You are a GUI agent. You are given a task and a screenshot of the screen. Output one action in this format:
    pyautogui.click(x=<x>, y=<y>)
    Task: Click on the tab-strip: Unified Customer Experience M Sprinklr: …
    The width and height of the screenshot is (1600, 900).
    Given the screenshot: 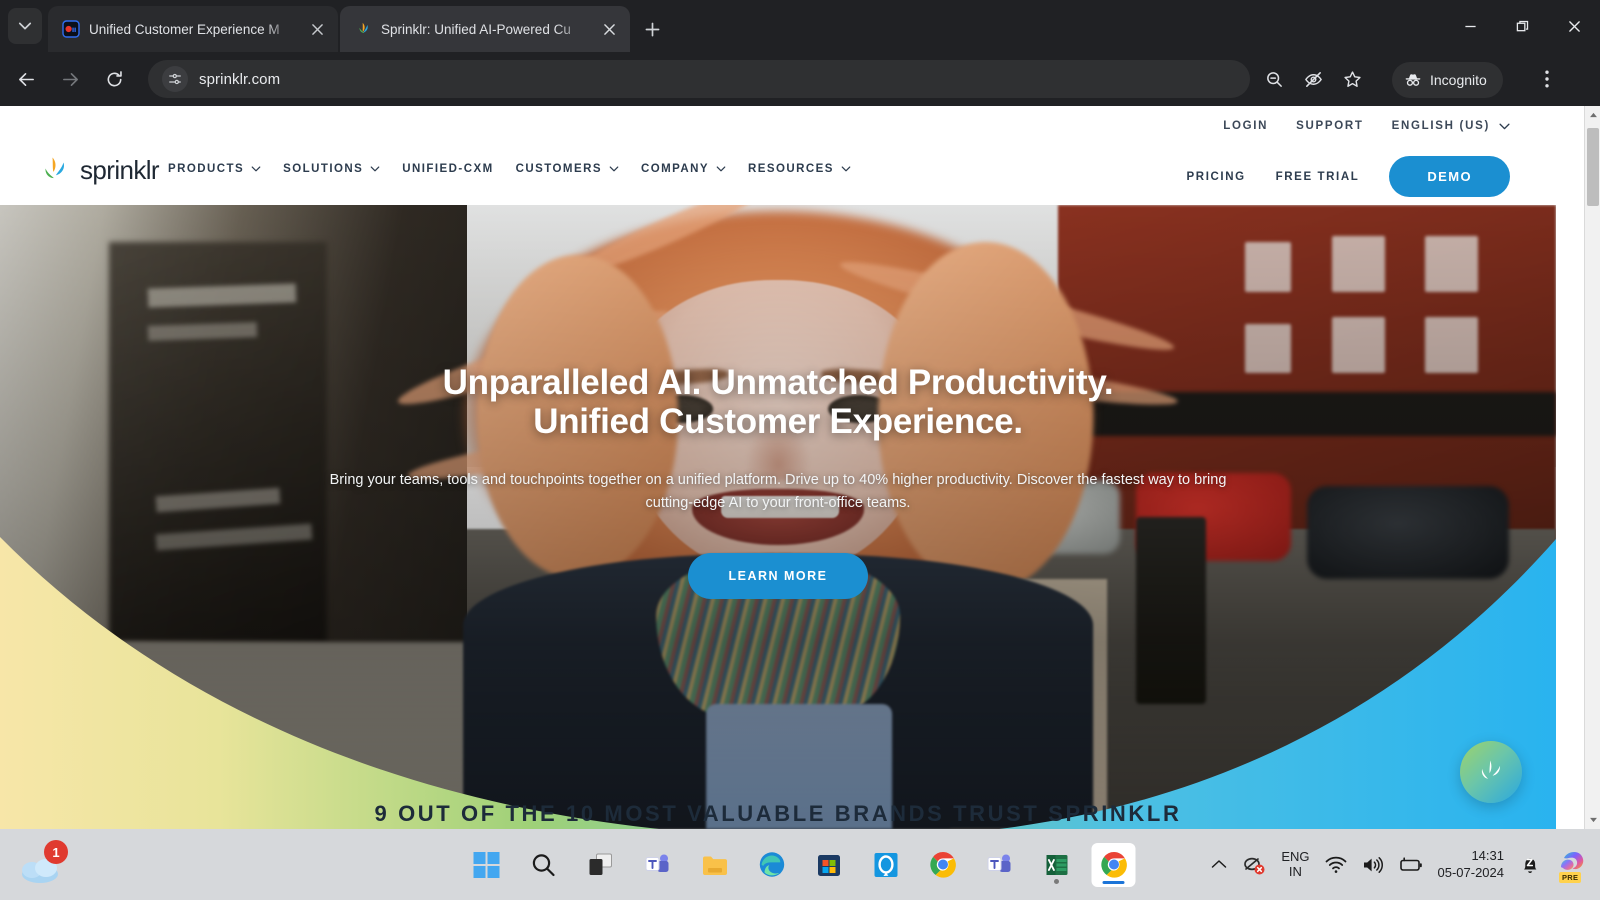 What is the action you would take?
    pyautogui.click(x=800, y=26)
    